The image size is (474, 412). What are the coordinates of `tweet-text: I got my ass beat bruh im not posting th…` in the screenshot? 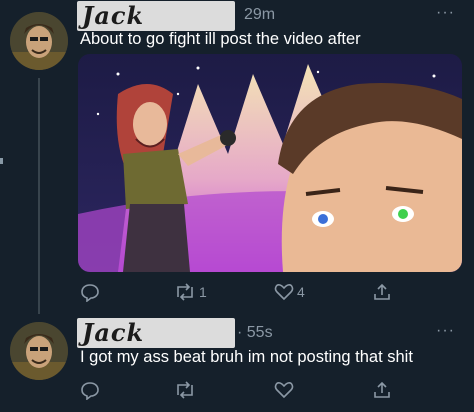 It's located at (246, 357).